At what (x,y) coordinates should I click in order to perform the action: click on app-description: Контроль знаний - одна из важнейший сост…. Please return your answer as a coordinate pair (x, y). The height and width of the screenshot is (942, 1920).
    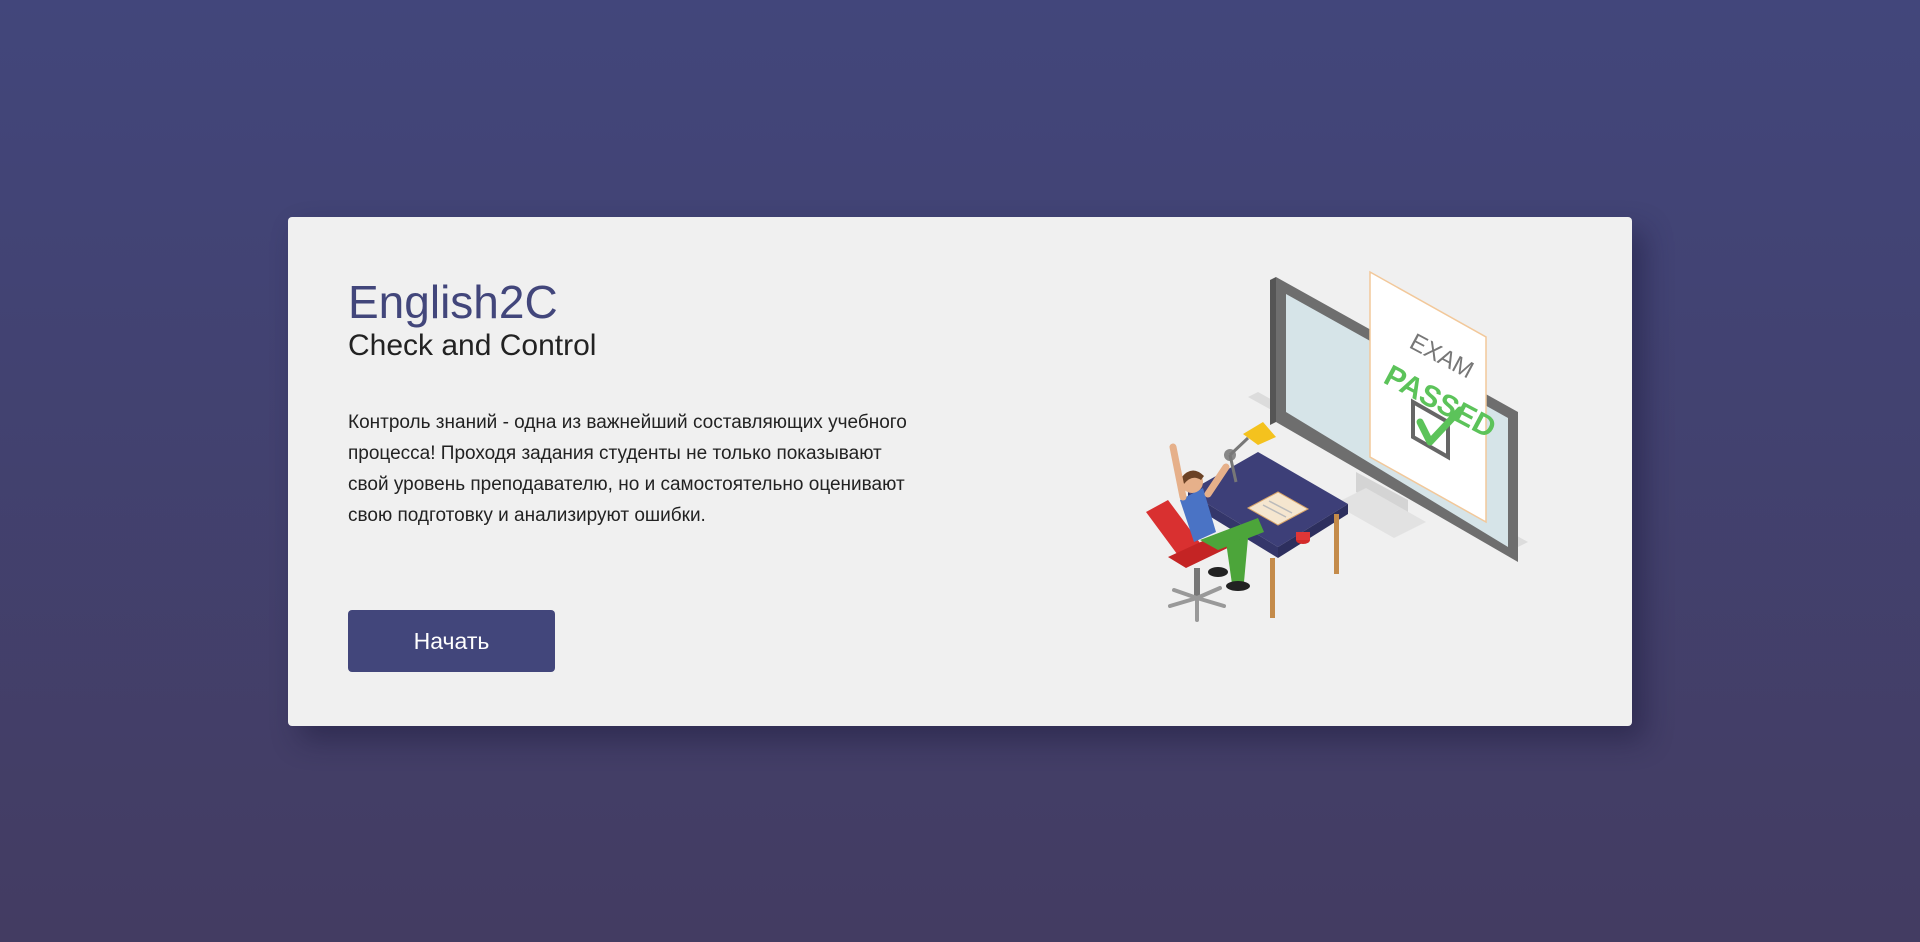
    Looking at the image, I should click on (627, 469).